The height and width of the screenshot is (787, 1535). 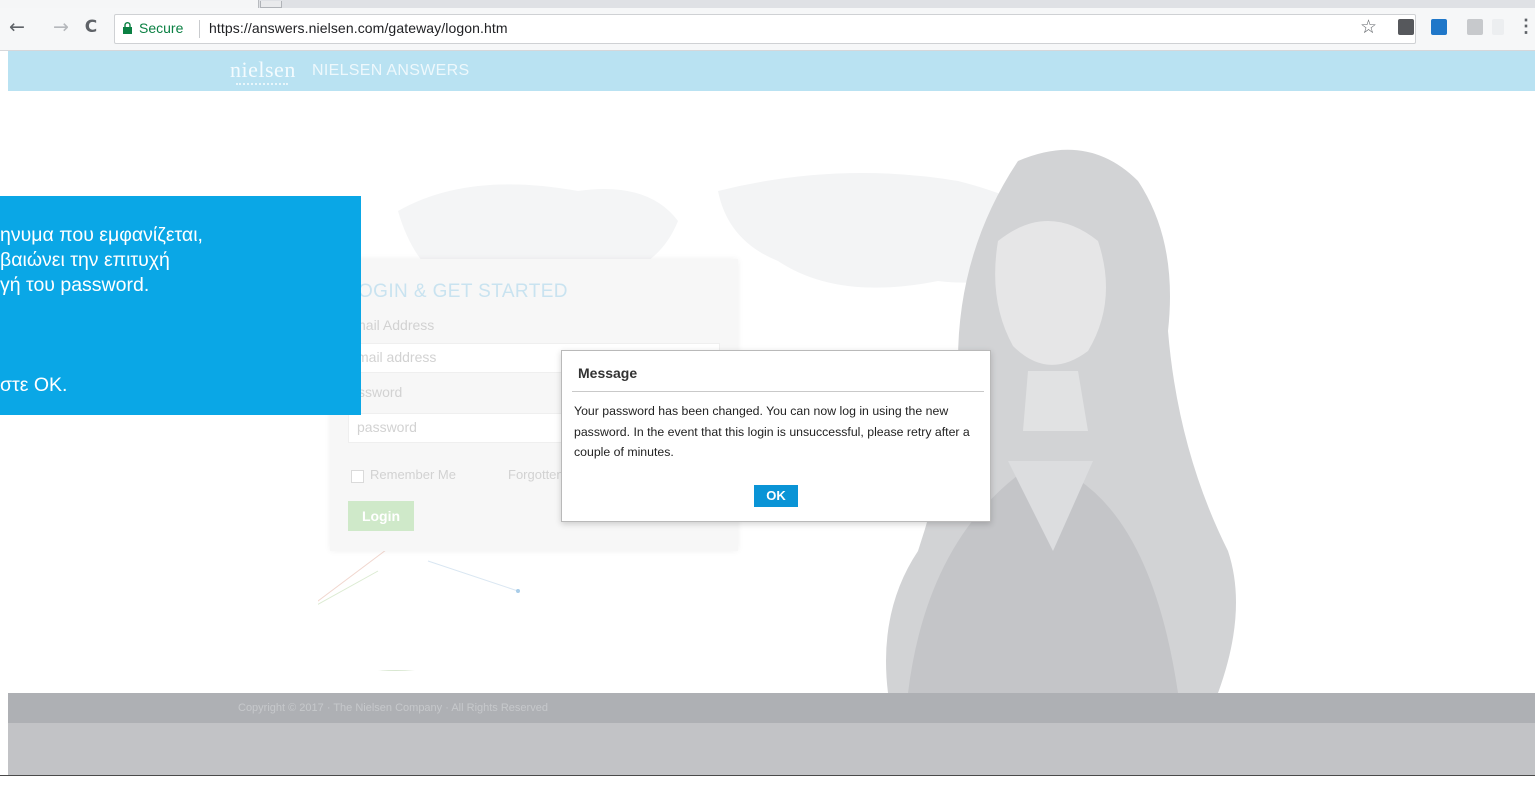 What do you see at coordinates (463, 291) in the screenshot?
I see `login-title: OGIN & GET STARTED` at bounding box center [463, 291].